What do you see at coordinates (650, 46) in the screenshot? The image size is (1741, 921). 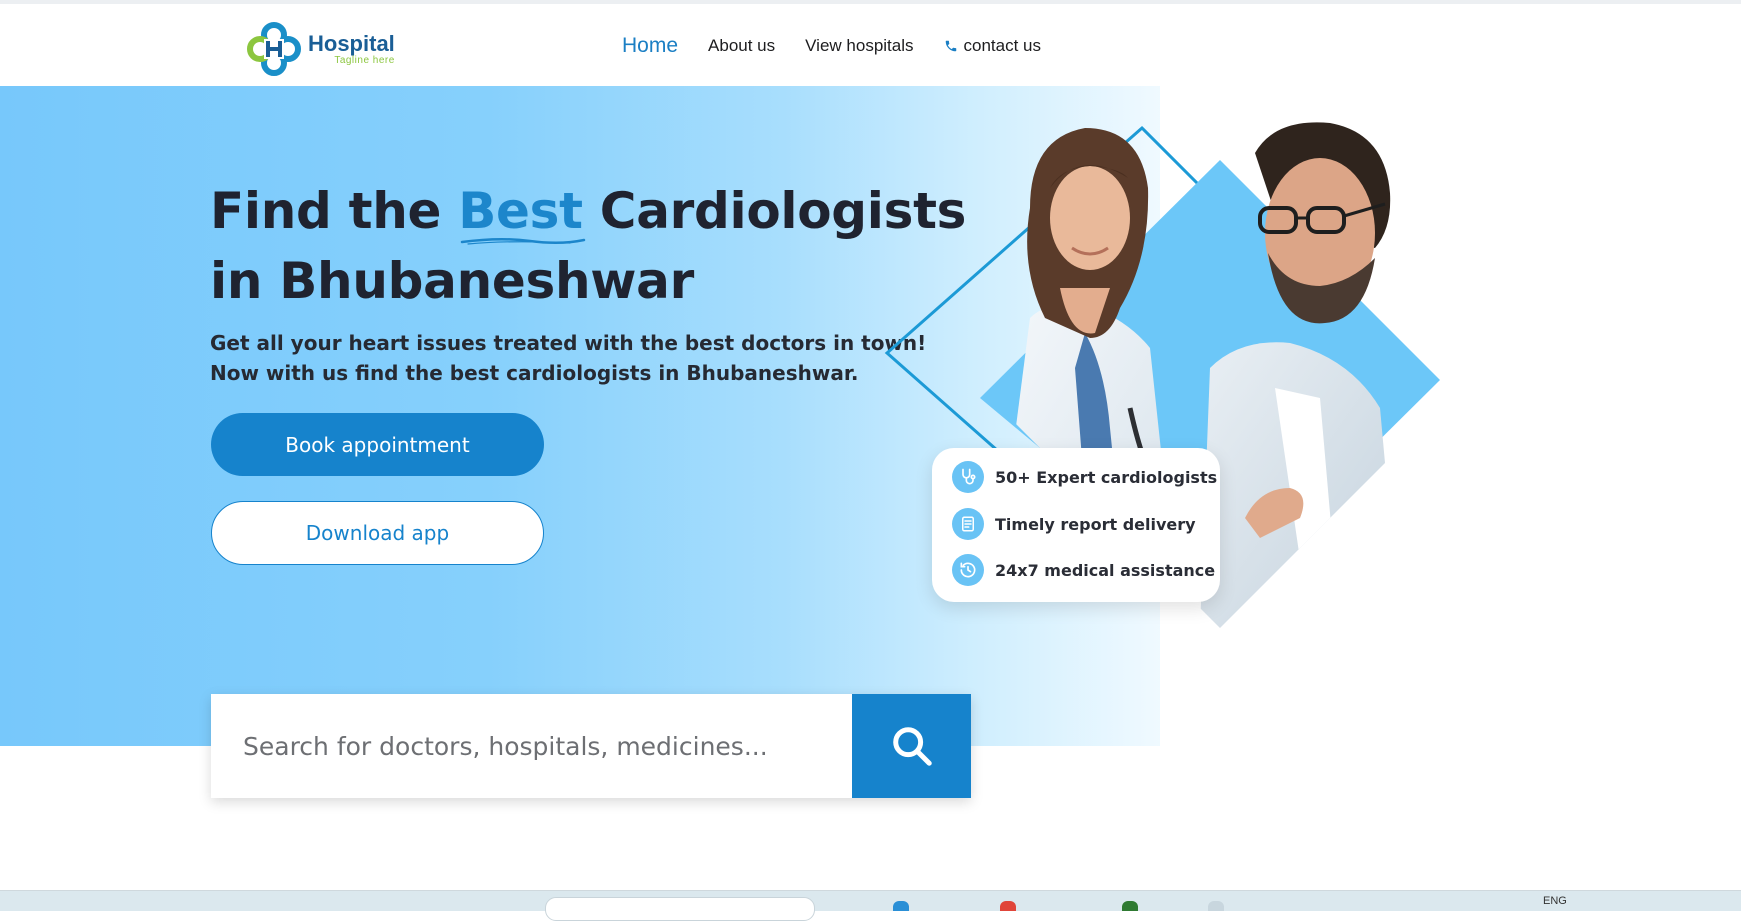 I see `nav-home: Home` at bounding box center [650, 46].